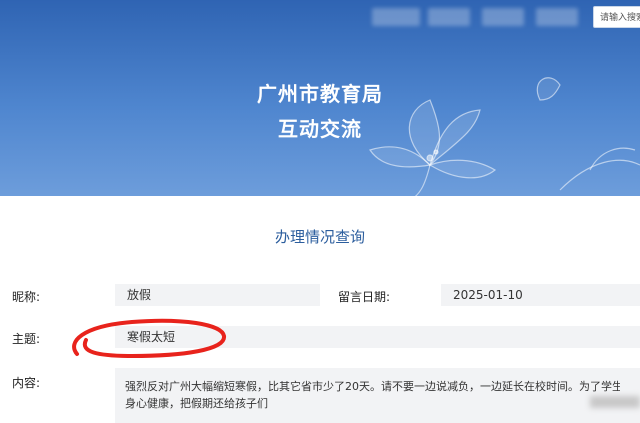 The width and height of the screenshot is (640, 423). What do you see at coordinates (615, 402) in the screenshot?
I see `blurred-region` at bounding box center [615, 402].